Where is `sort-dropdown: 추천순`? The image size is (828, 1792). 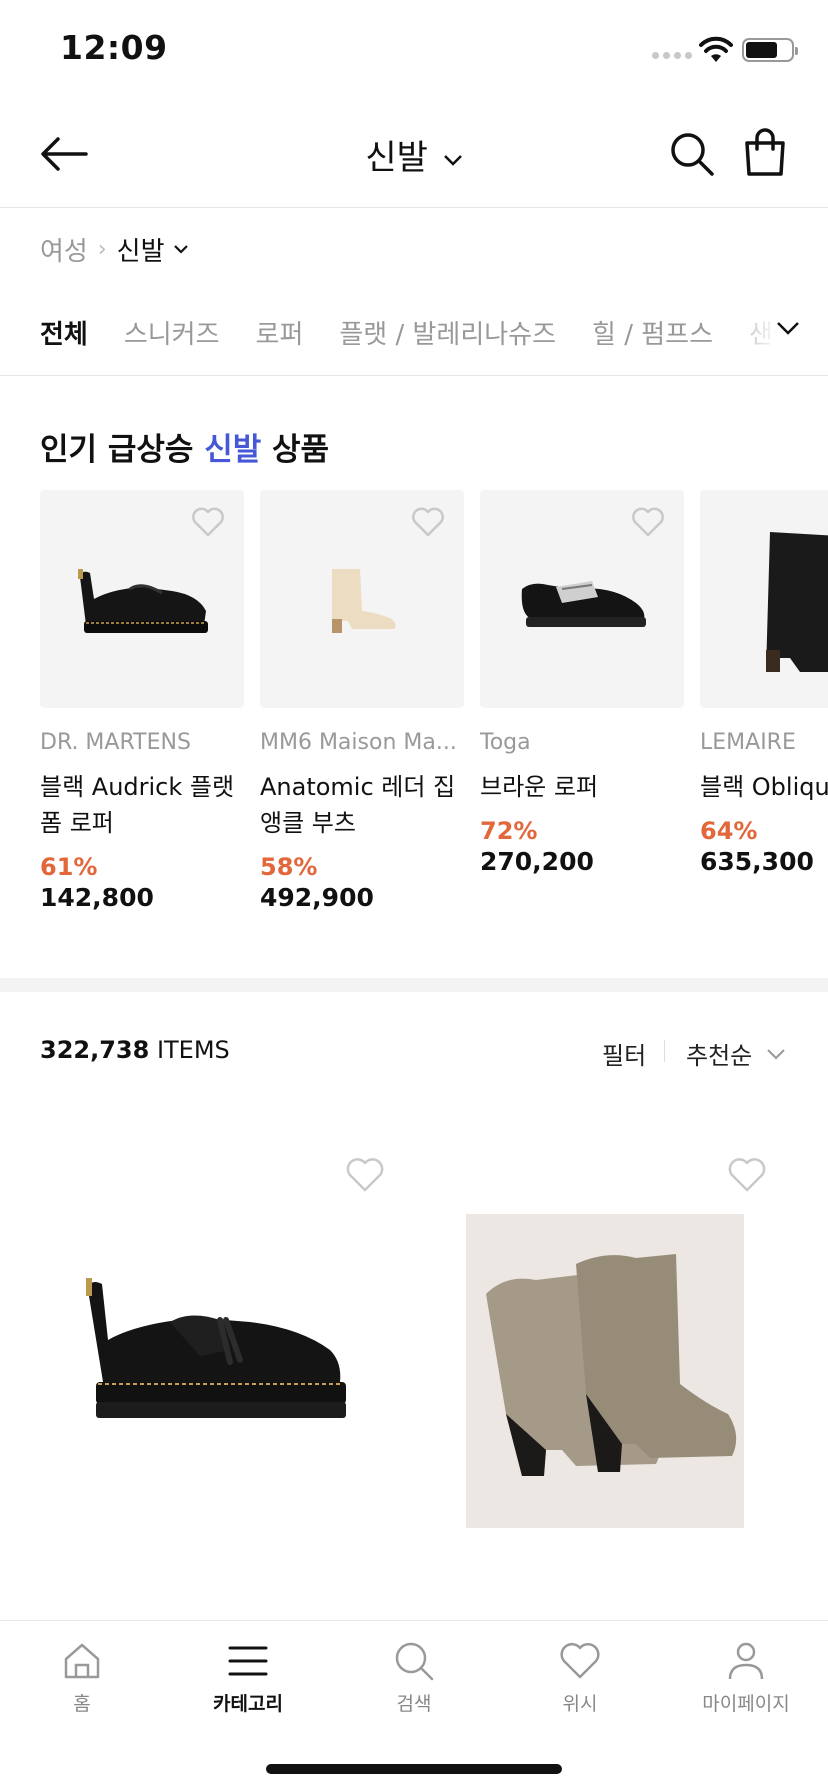 sort-dropdown: 추천순 is located at coordinates (736, 1053).